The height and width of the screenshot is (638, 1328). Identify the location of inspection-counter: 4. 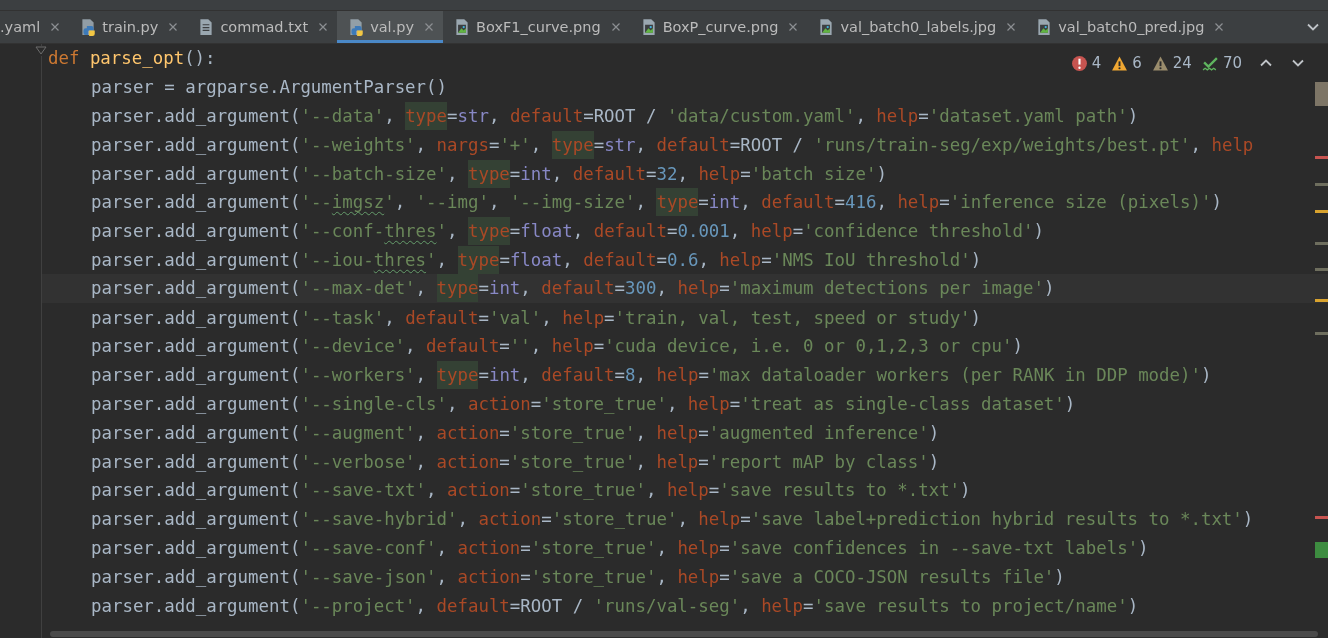
(1086, 63).